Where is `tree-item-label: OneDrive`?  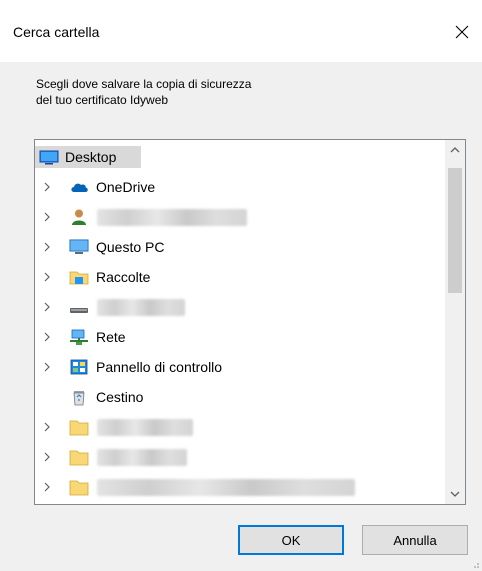 tree-item-label: OneDrive is located at coordinates (126, 187).